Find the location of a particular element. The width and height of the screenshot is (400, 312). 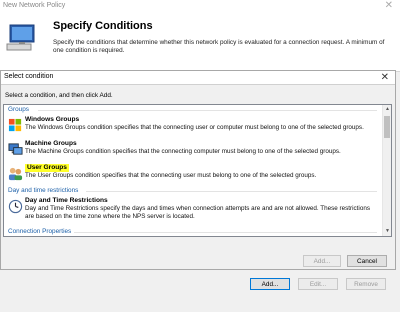

dialog-instruction: Select a condition, and then click Add. is located at coordinates (59, 95).